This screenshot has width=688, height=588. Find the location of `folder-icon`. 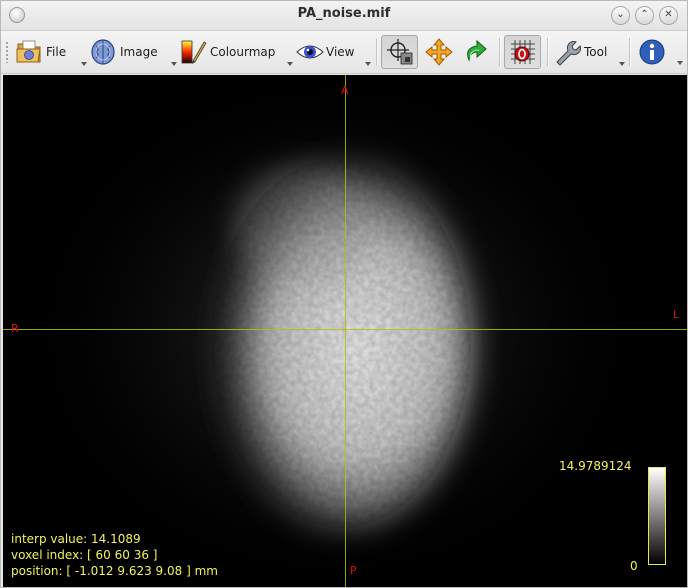

folder-icon is located at coordinates (29, 52).